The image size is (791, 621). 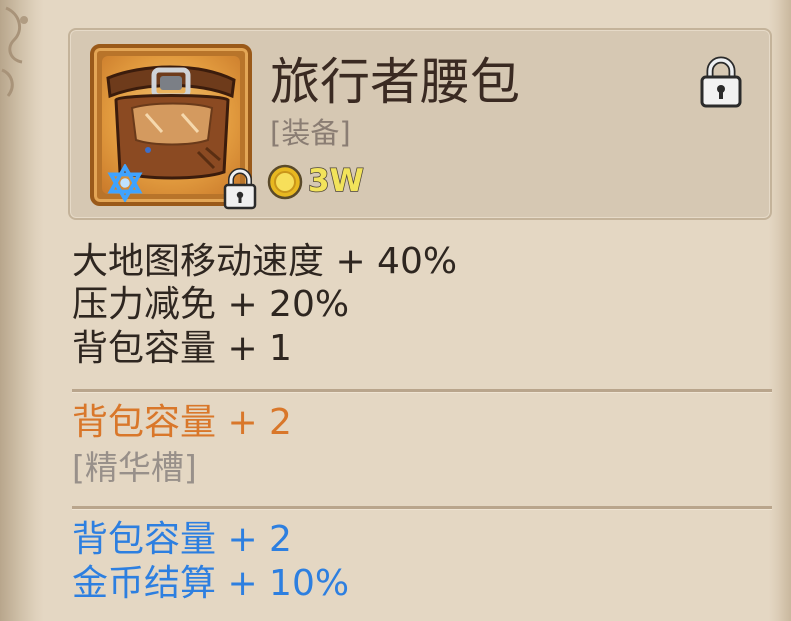 What do you see at coordinates (240, 189) in the screenshot?
I see `lock-icon` at bounding box center [240, 189].